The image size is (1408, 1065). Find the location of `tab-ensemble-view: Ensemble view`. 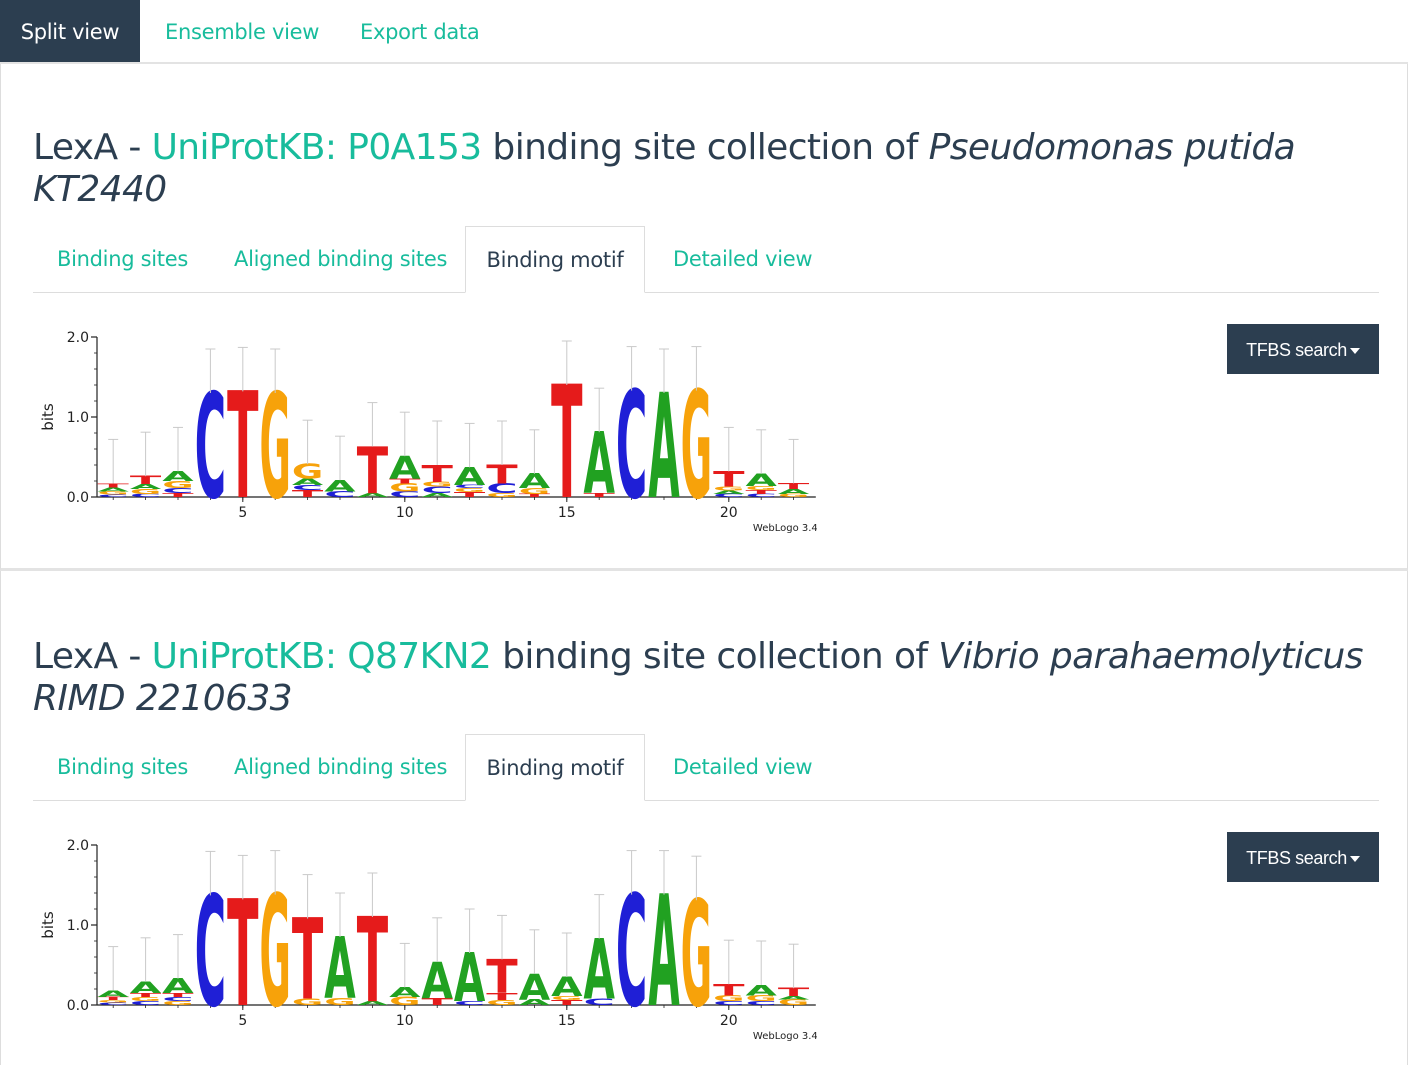

tab-ensemble-view: Ensemble view is located at coordinates (242, 31).